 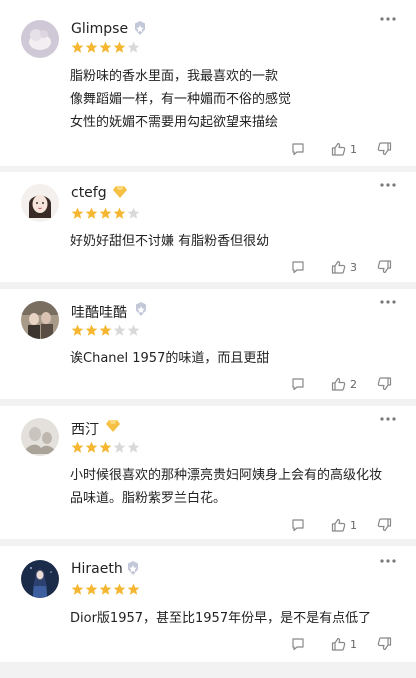 I want to click on review-content: 小时候很喜欢的那种漂亮贵妇阿姨身上会有的高级化妆品味道。脂粉紫罗兰白花。, so click(x=226, y=487).